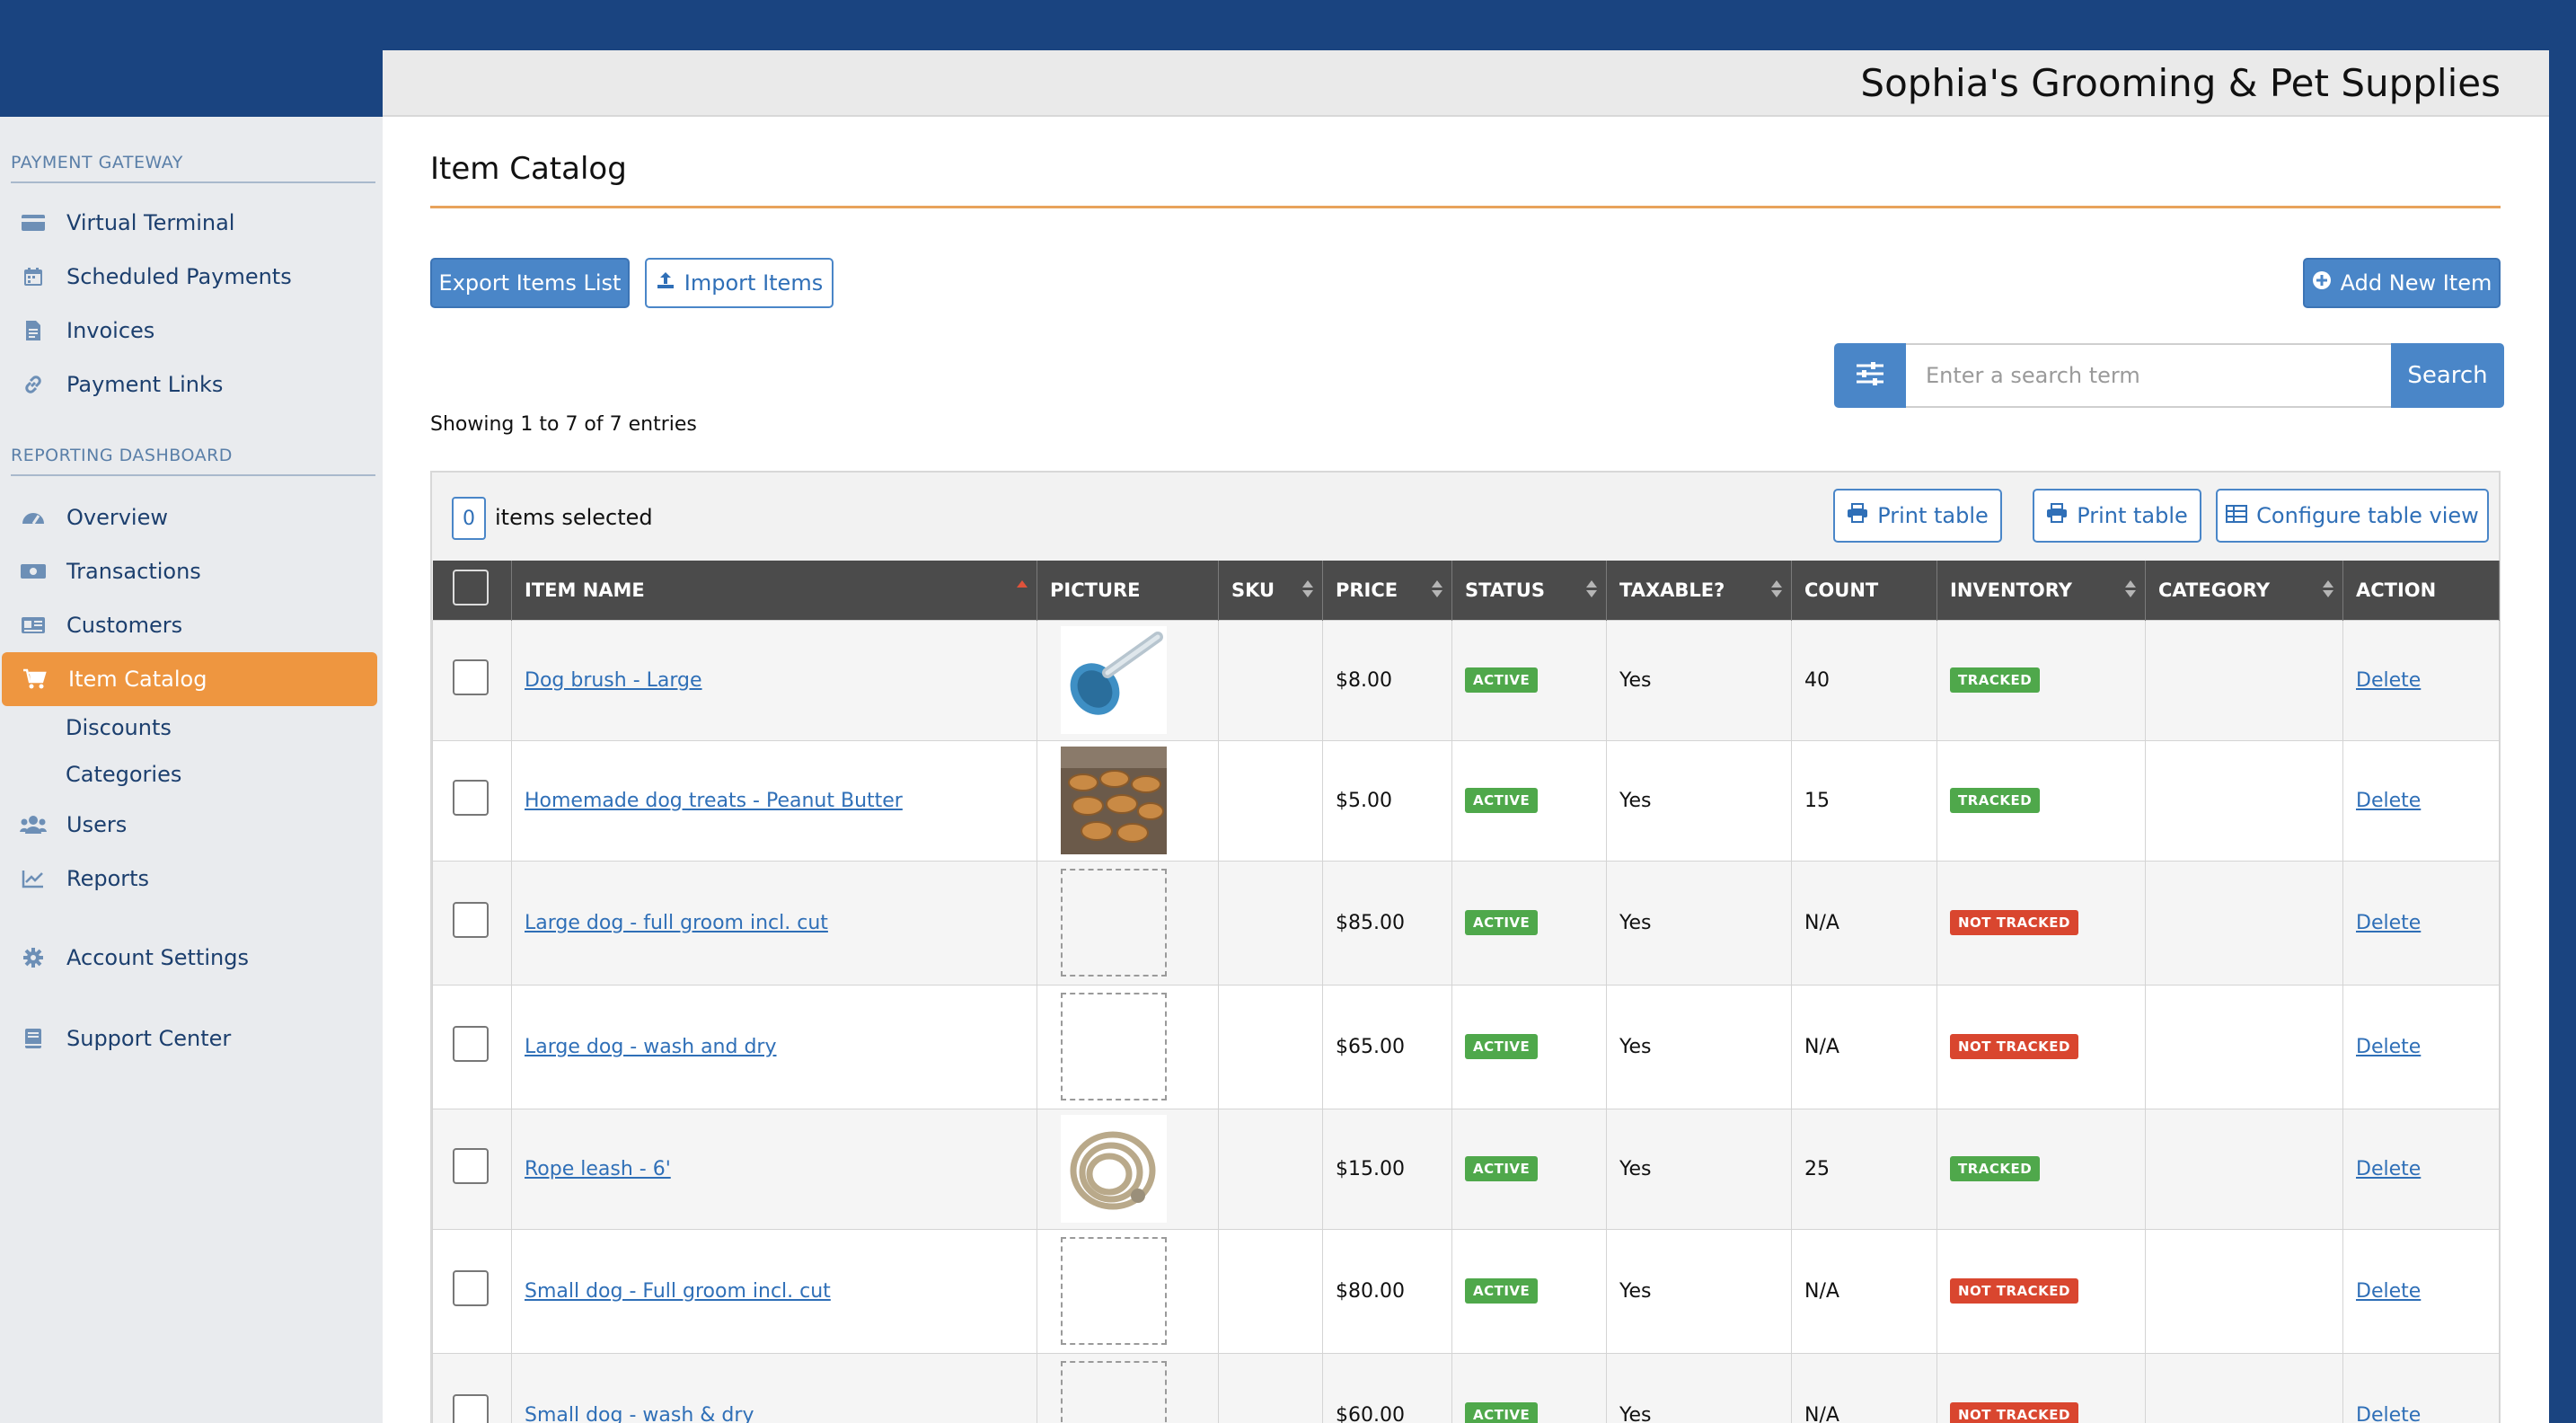  I want to click on inventory-badge: TRACKED, so click(1996, 680).